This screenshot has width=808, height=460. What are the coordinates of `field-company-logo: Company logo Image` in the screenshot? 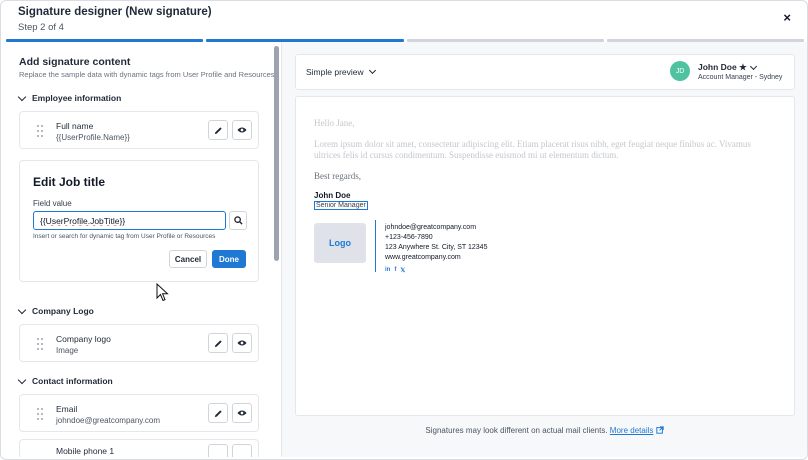 It's located at (139, 343).